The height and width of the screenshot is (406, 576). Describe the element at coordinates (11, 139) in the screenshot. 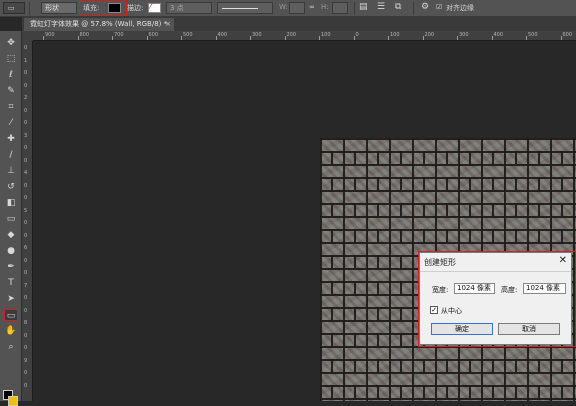

I see `healing-brush-tool-icon: ✚` at that location.